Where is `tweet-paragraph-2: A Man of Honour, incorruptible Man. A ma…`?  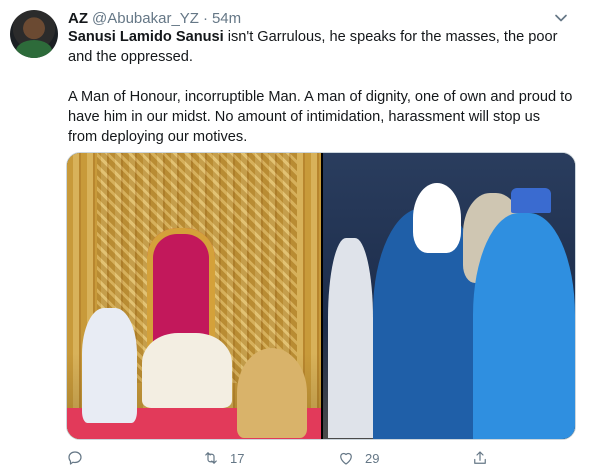
tweet-paragraph-2: A Man of Honour, incorruptible Man. A ma… is located at coordinates (320, 117).